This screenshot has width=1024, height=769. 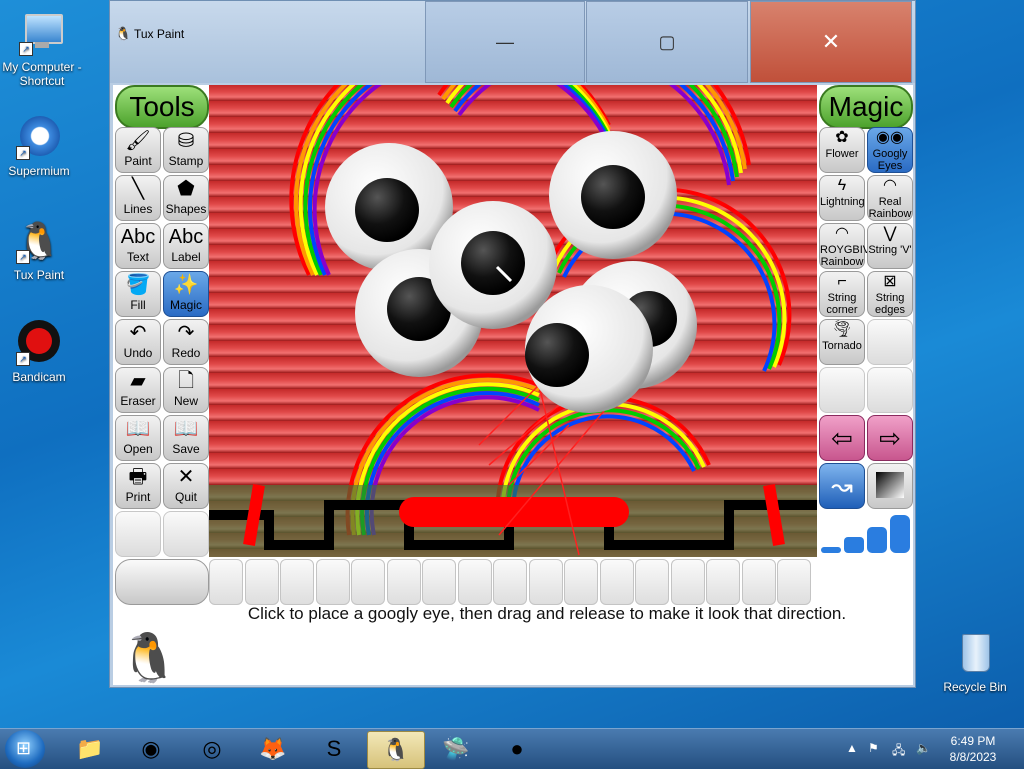 What do you see at coordinates (511, 272) in the screenshot?
I see `googly-eyes` at bounding box center [511, 272].